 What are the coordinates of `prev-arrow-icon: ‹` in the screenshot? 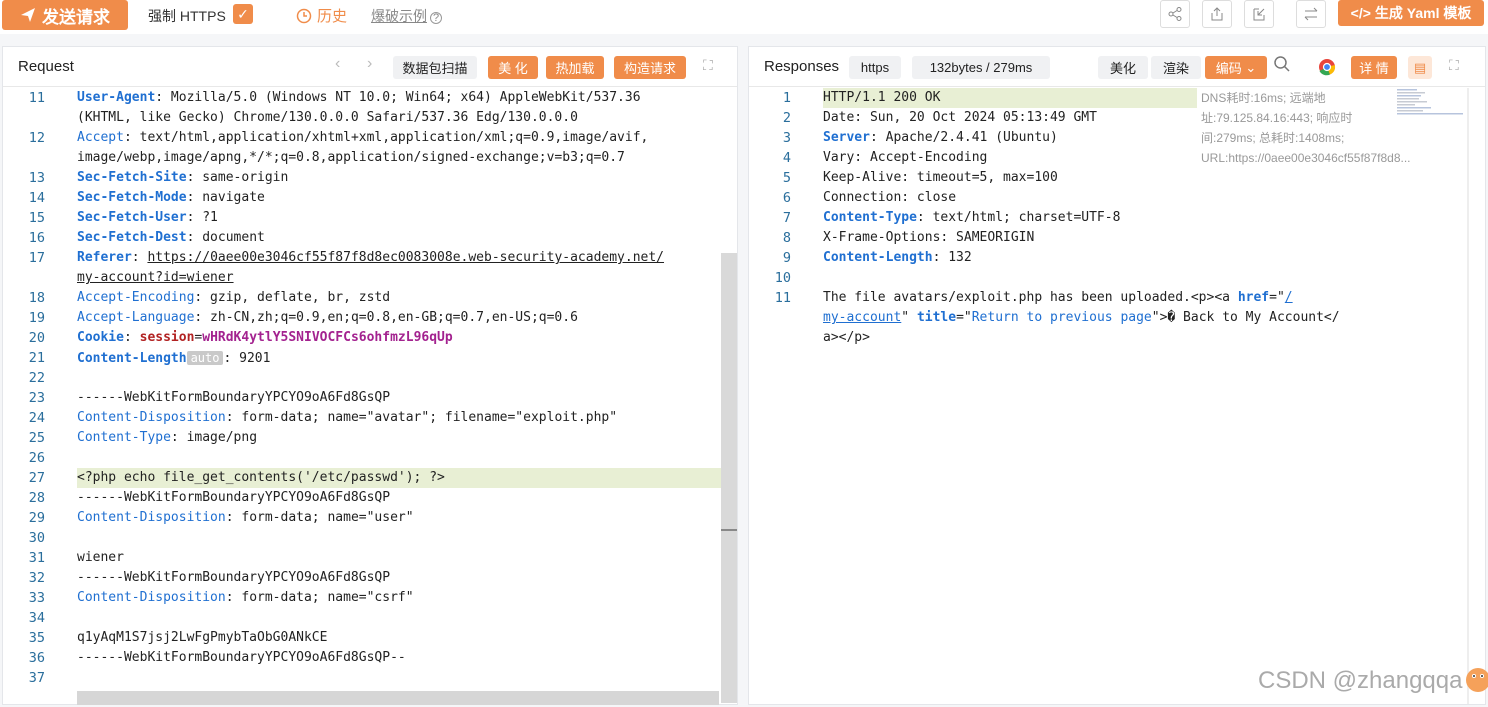 It's located at (337, 64).